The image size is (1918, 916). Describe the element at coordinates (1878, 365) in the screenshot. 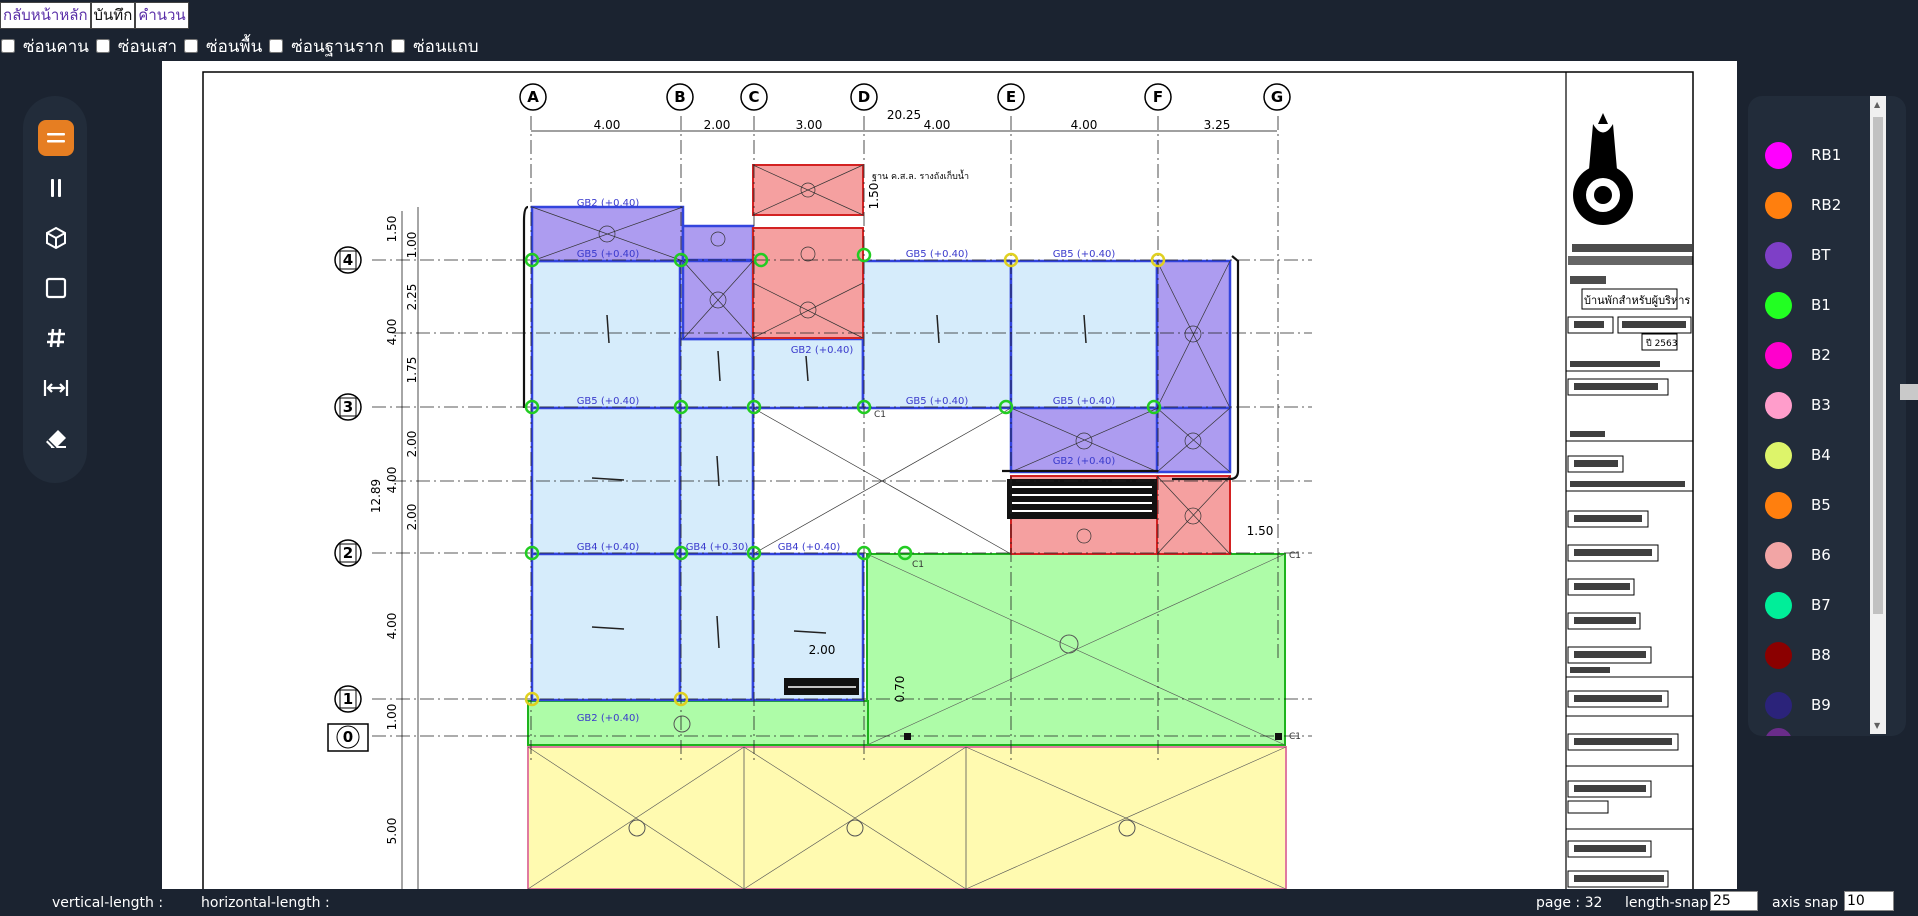

I see `legend-scroll-thumb` at that location.